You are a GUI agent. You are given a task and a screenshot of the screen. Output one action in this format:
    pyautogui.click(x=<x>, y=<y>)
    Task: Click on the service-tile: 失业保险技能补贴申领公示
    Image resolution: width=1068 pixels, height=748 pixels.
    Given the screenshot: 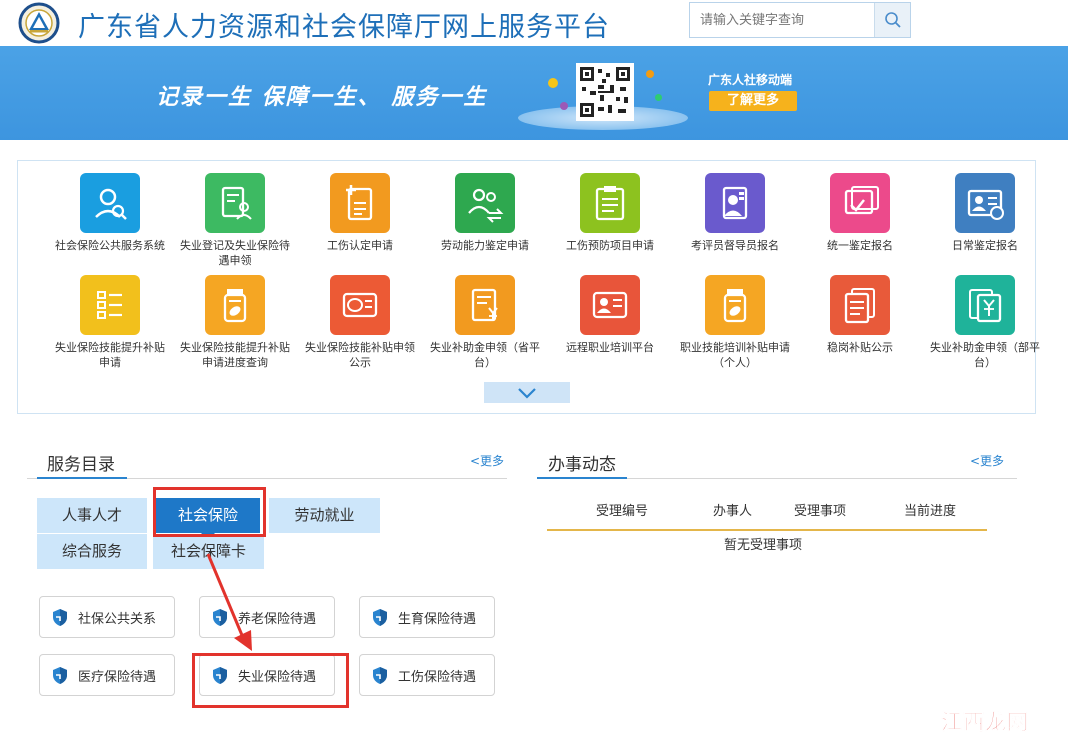 What is the action you would take?
    pyautogui.click(x=360, y=322)
    